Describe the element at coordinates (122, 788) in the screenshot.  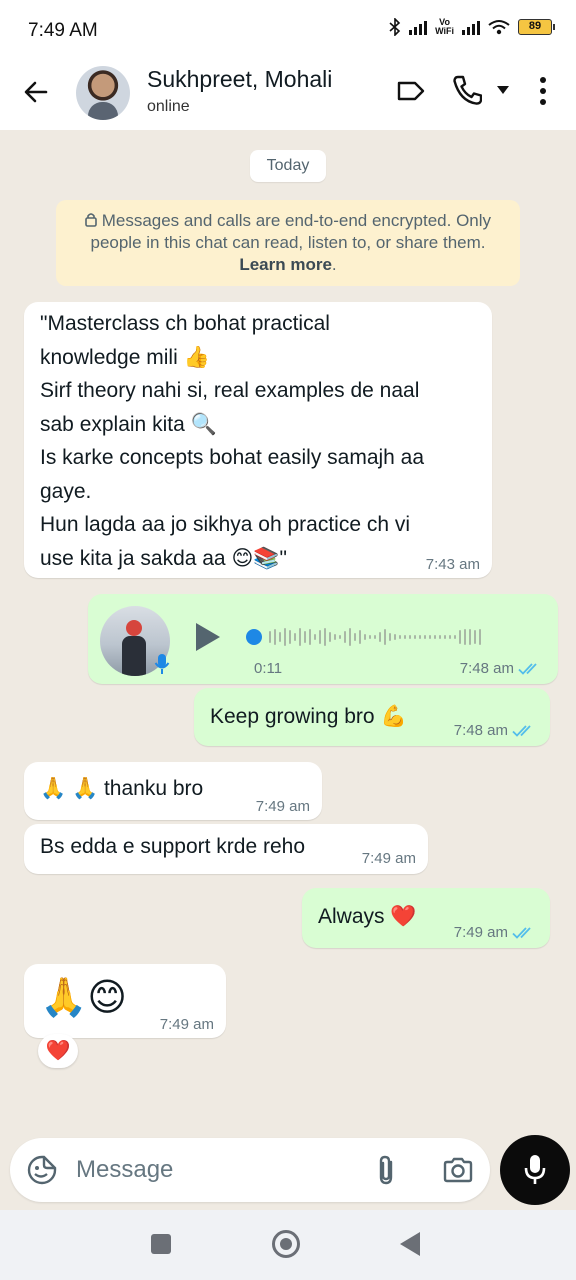
I see `message-text: 🙏 🙏 thanku bro` at that location.